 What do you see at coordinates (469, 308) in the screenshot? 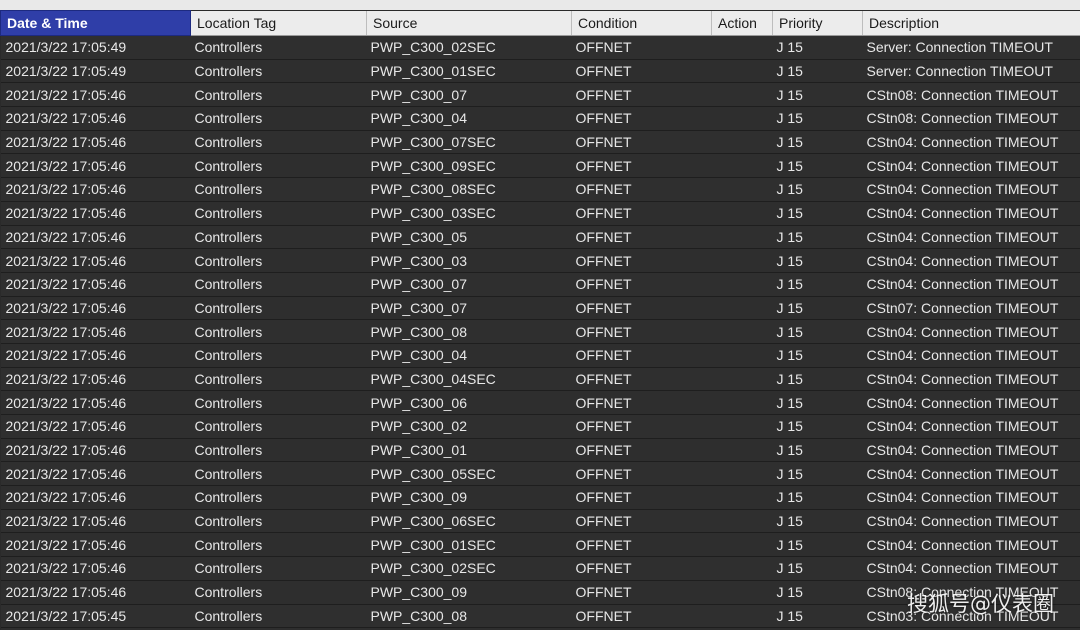
I see `cell-source: PWP_C300_07` at bounding box center [469, 308].